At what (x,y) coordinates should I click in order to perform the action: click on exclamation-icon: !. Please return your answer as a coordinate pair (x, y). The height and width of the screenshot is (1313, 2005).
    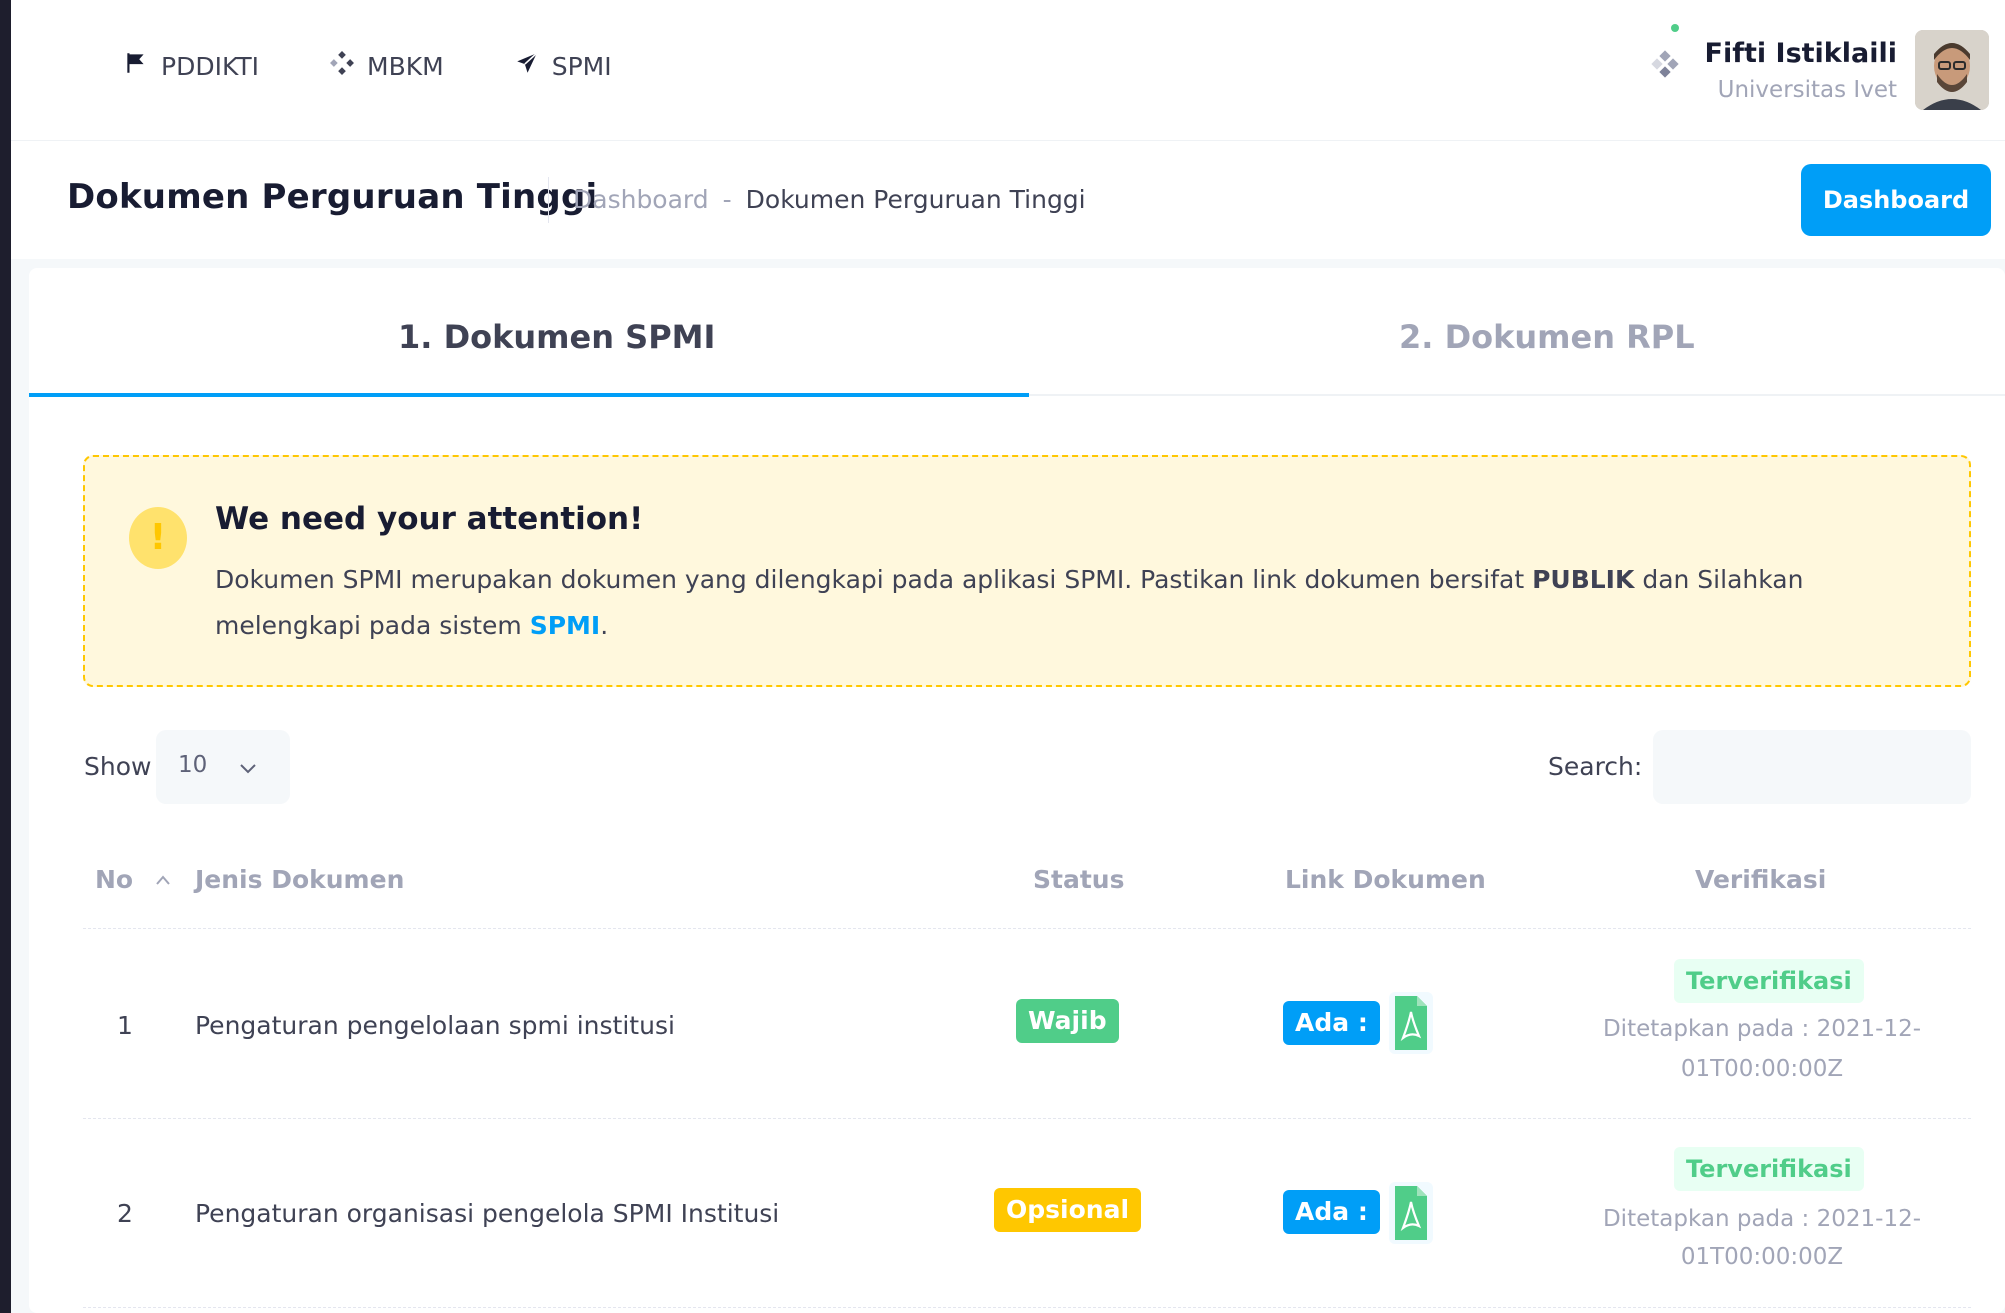
    Looking at the image, I should click on (158, 538).